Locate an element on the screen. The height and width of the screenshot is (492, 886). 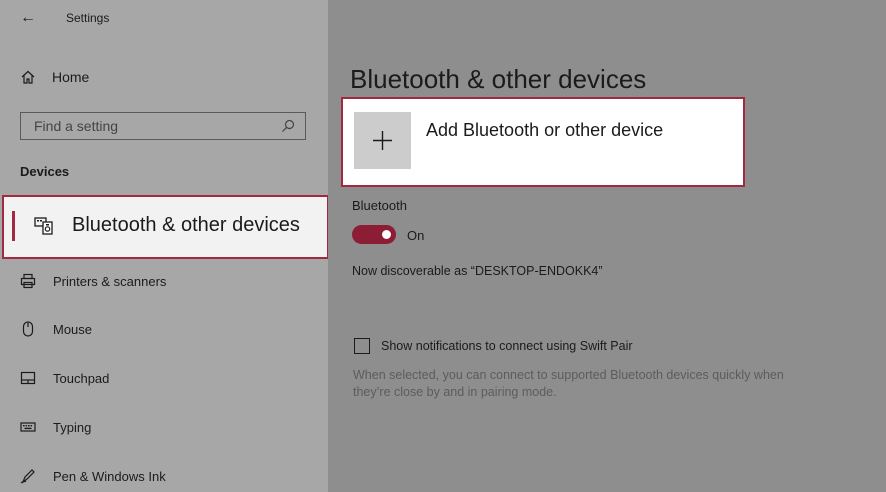
add-device-label: Add Bluetooth or other device is located at coordinates (545, 130).